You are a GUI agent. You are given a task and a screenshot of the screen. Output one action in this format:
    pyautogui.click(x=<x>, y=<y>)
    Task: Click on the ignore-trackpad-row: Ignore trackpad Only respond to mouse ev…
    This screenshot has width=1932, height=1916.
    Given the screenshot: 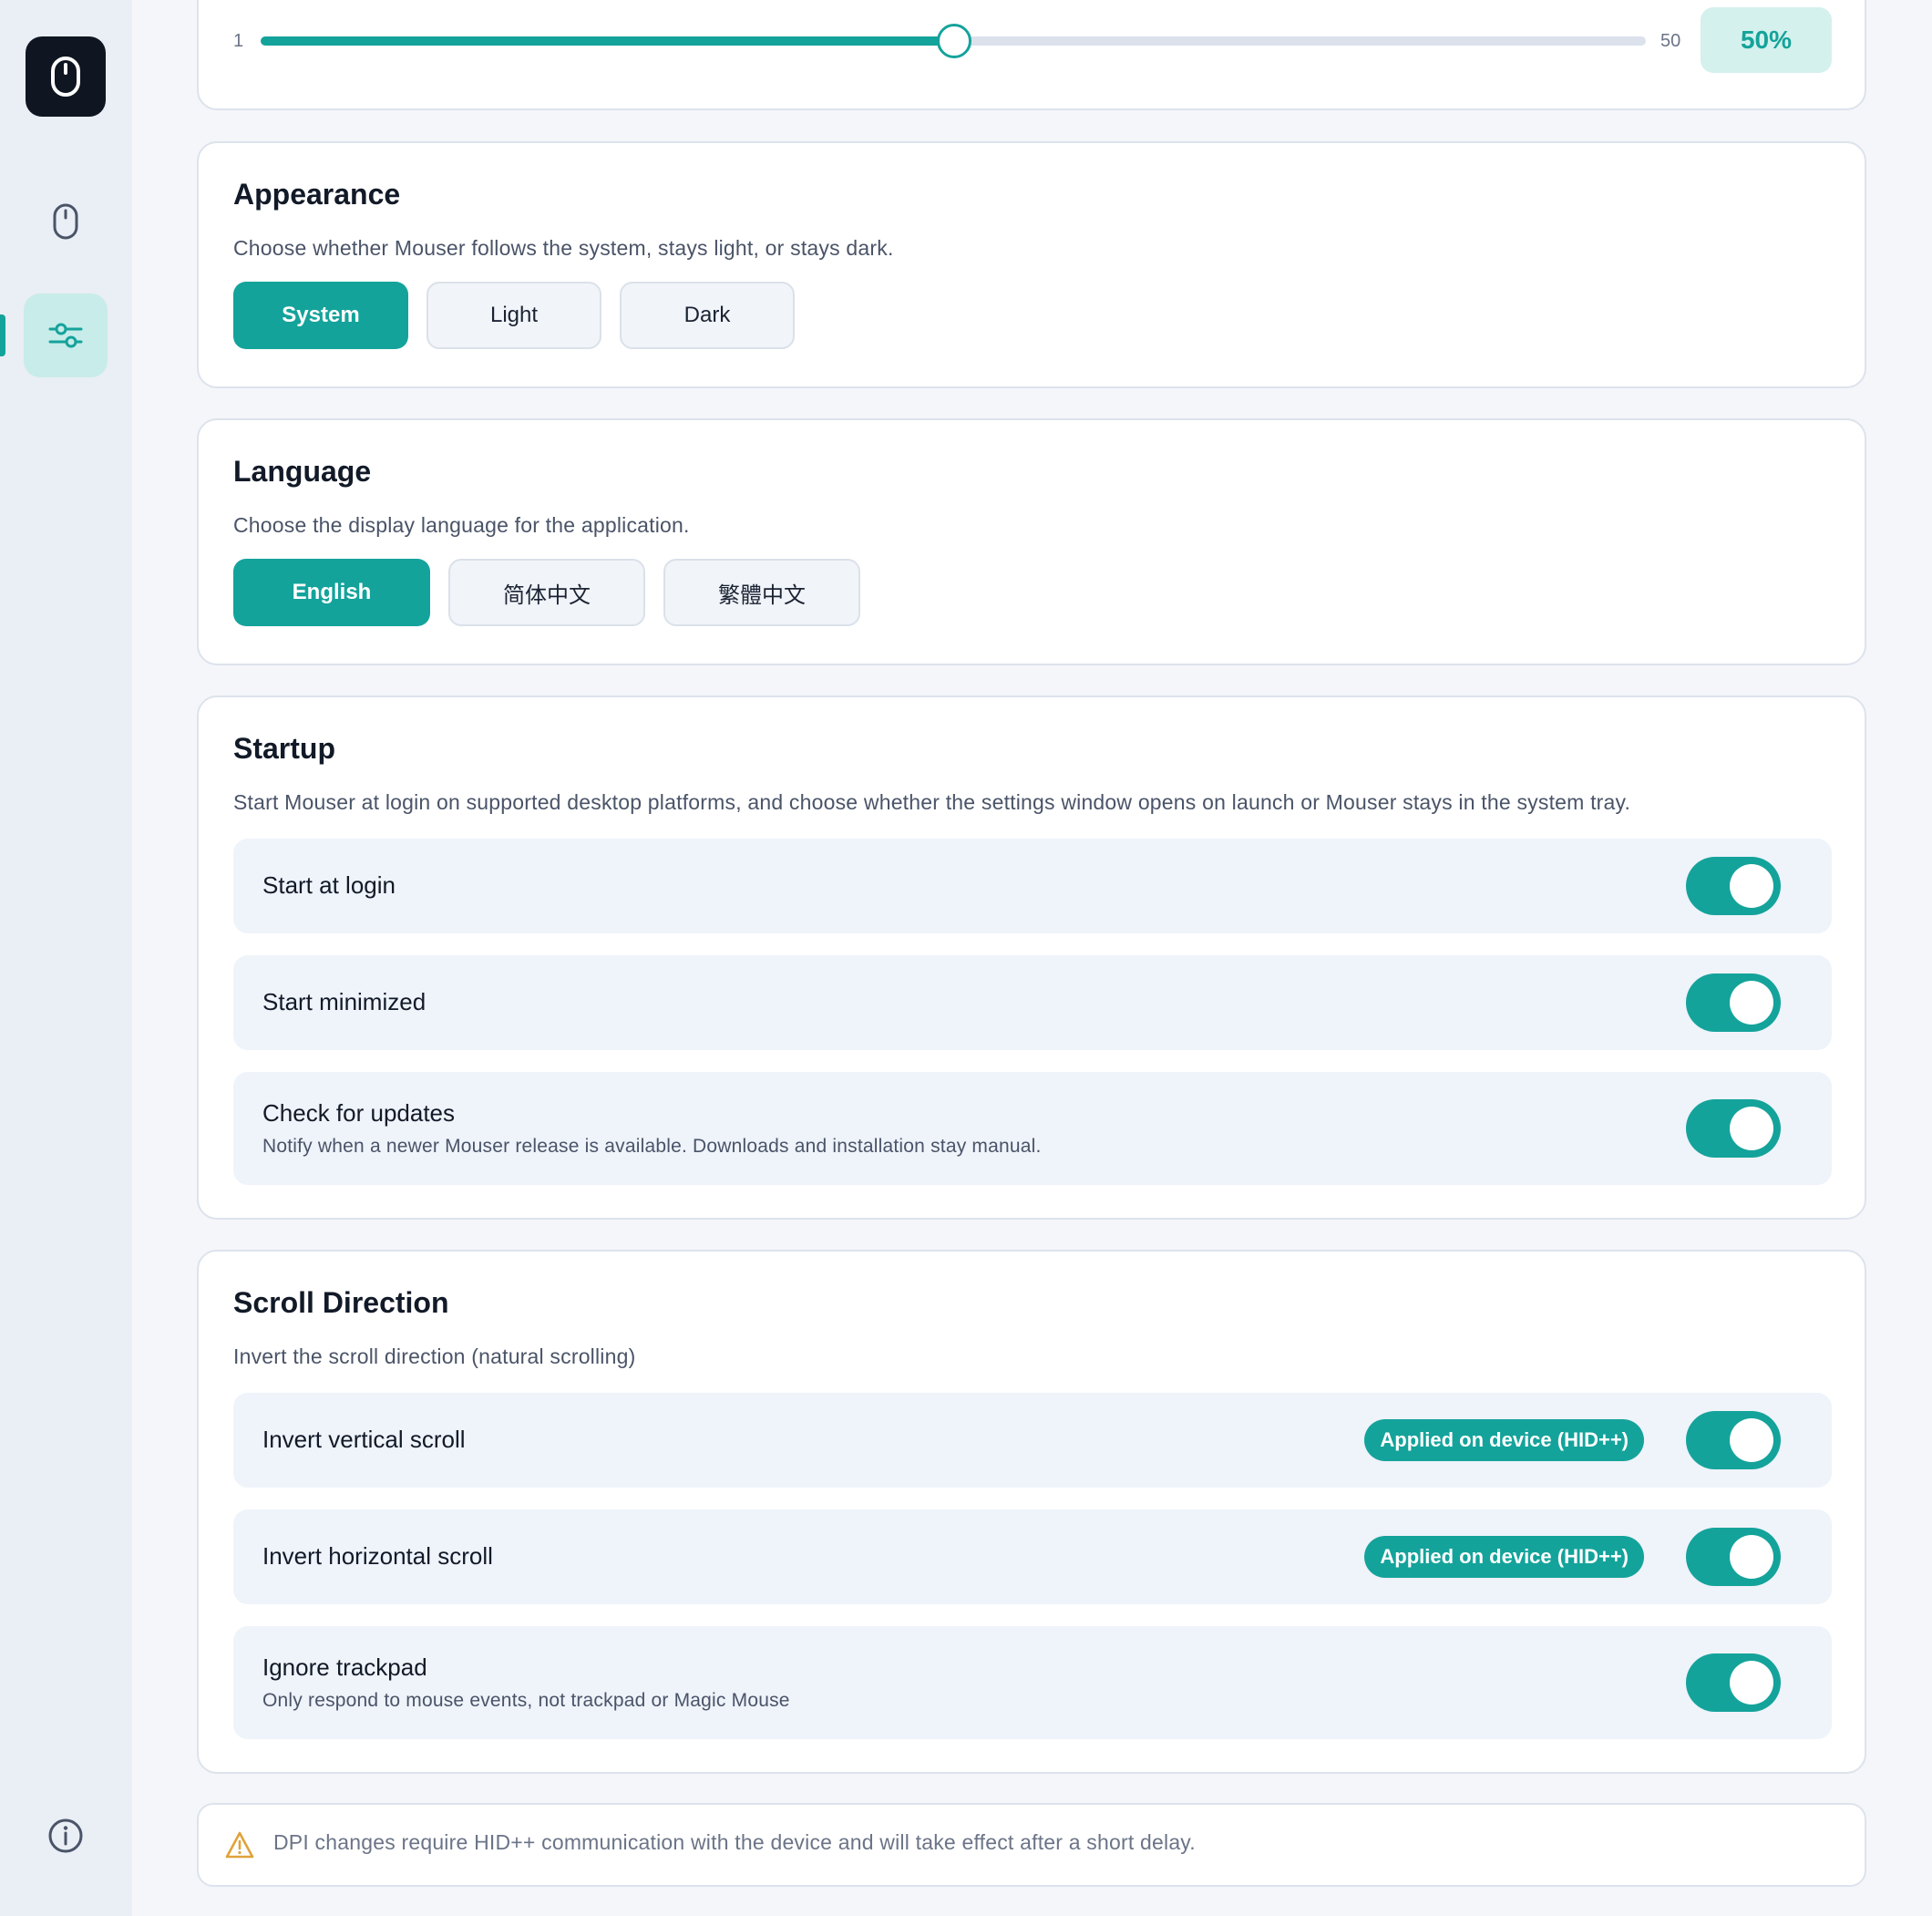 What is the action you would take?
    pyautogui.click(x=1032, y=1682)
    